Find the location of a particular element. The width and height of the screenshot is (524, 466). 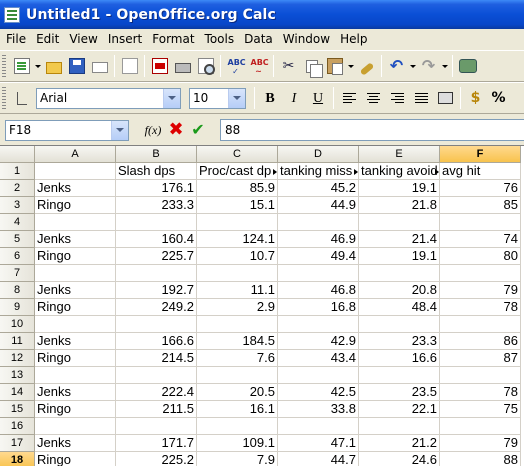

export-pdf-button is located at coordinates (159, 66).